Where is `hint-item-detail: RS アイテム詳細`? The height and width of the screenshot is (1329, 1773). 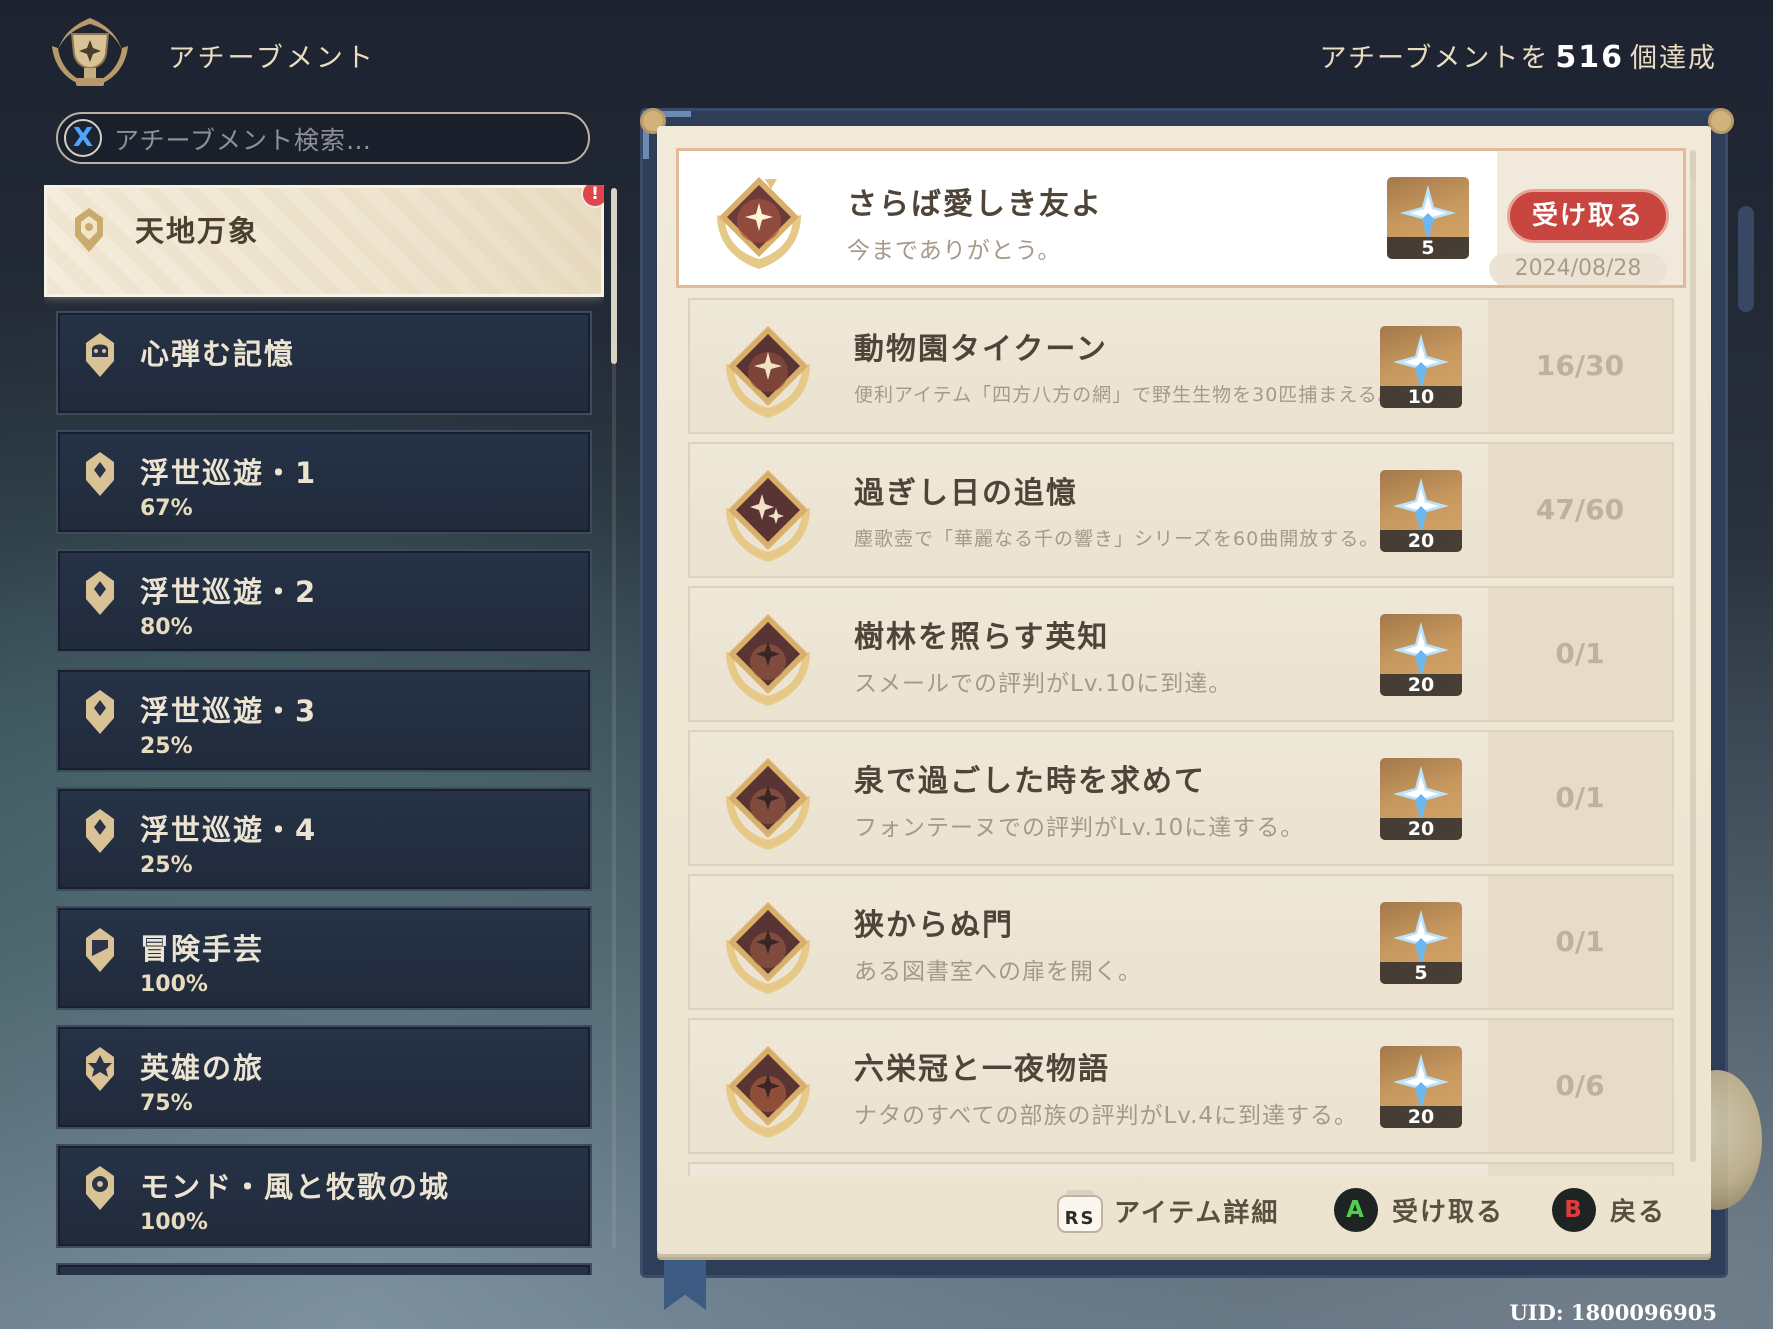
hint-item-detail: RS アイテム詳細 is located at coordinates (1167, 1210).